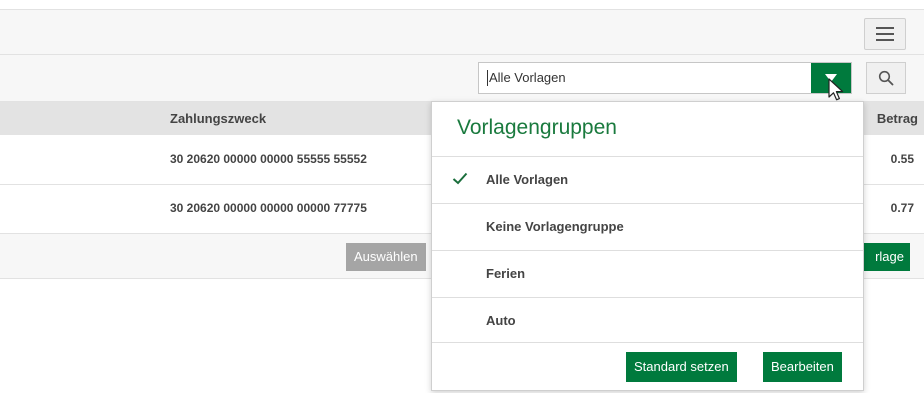 This screenshot has height=393, width=924. Describe the element at coordinates (501, 320) in the screenshot. I see `dropdown-item-label: Auto` at that location.